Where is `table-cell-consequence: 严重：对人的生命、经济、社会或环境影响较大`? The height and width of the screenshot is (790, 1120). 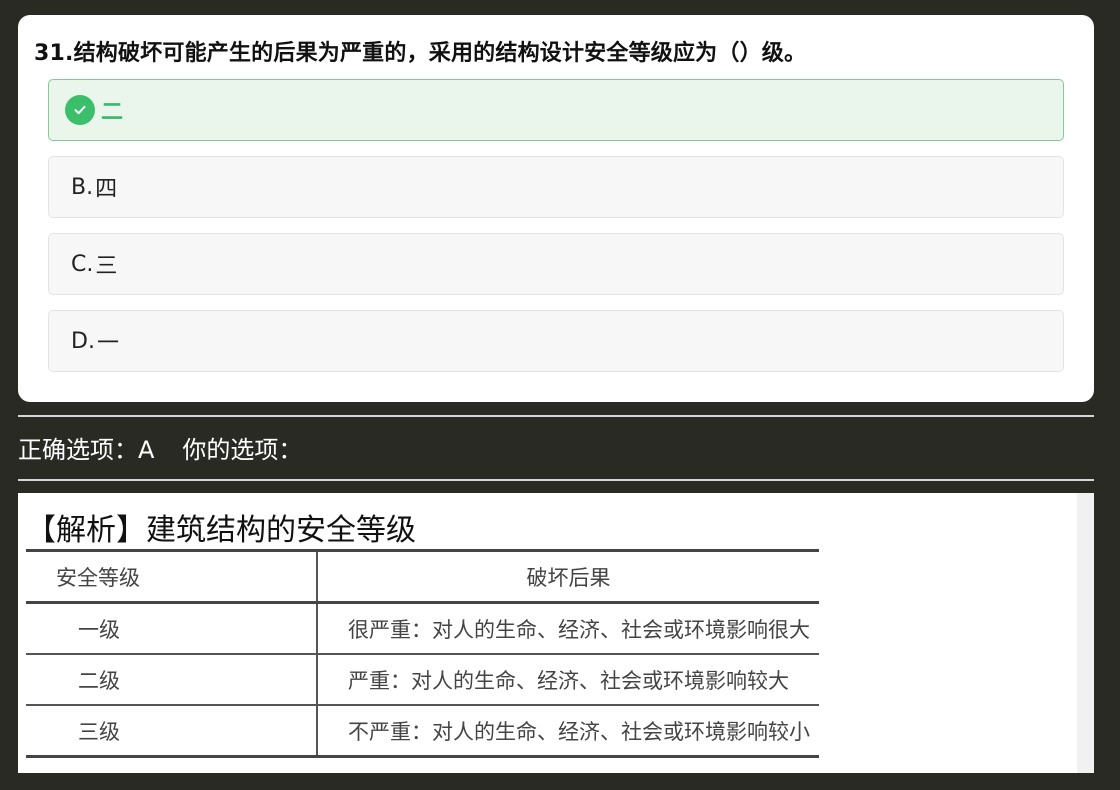 table-cell-consequence: 严重：对人的生命、经济、社会或环境影响较大 is located at coordinates (568, 680).